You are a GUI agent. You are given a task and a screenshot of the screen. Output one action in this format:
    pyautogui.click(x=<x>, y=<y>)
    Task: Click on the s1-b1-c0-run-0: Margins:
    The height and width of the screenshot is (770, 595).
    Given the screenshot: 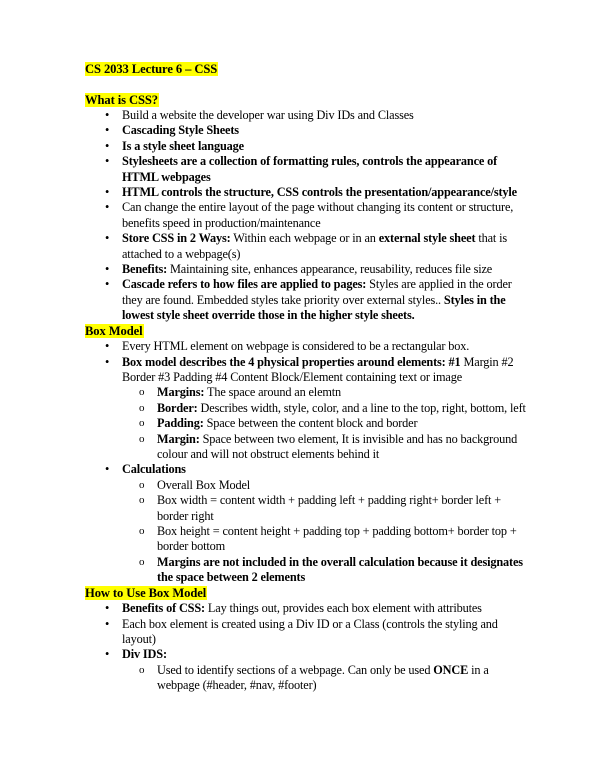 What is the action you would take?
    pyautogui.click(x=181, y=392)
    